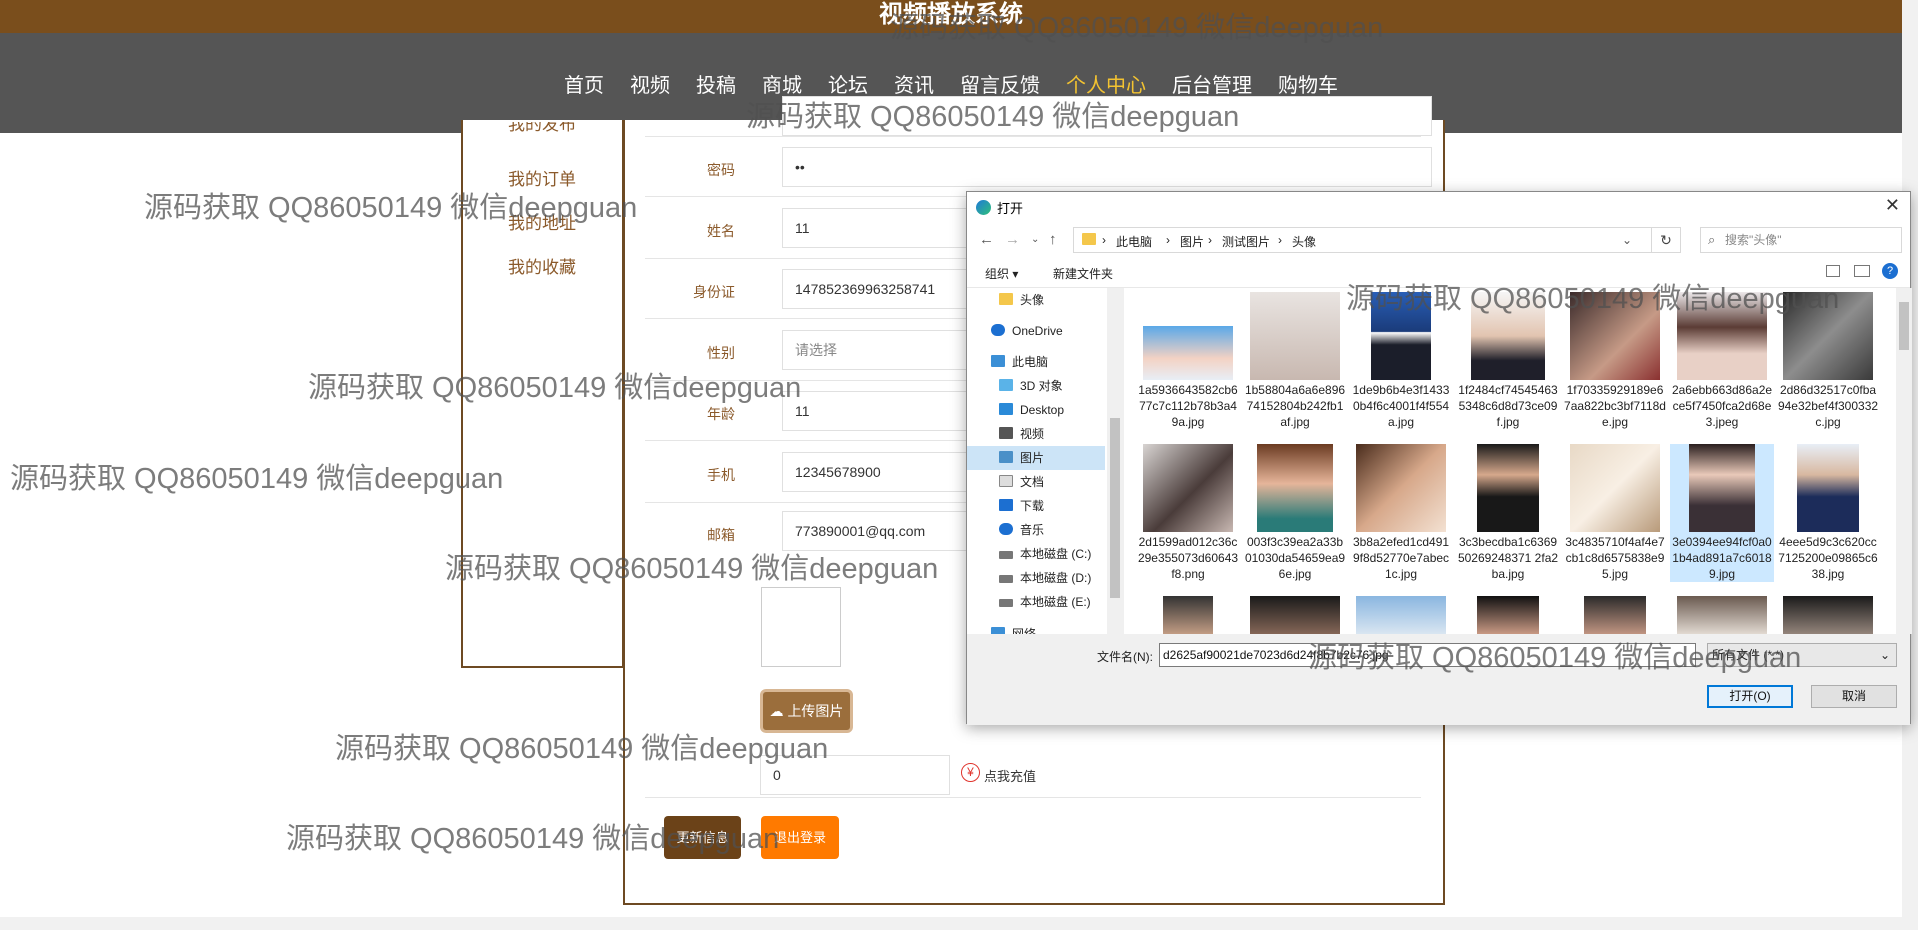  I want to click on nav-folder-avatars: 头像, so click(1037, 300).